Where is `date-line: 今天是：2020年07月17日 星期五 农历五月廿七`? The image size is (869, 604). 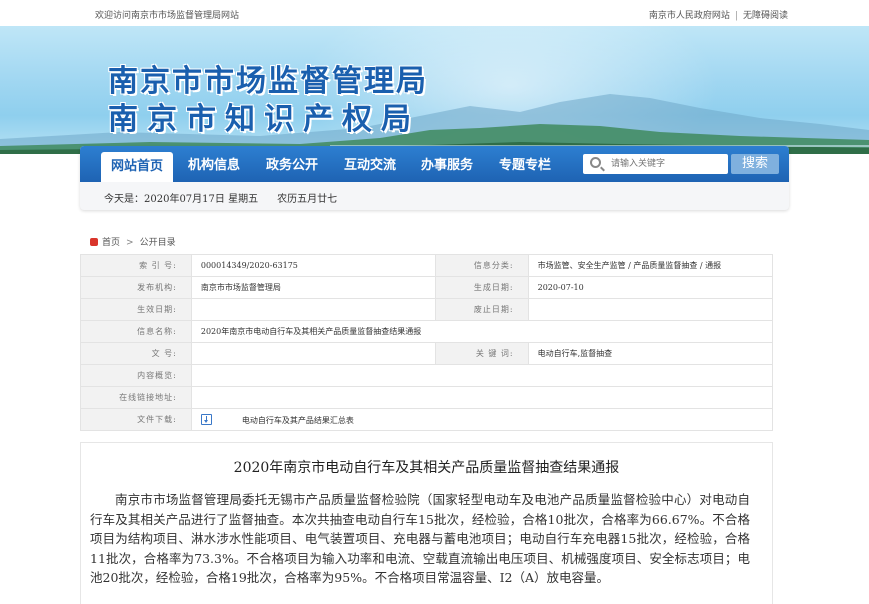
date-line: 今天是：2020年07月17日 星期五 农历五月廿七 is located at coordinates (221, 199).